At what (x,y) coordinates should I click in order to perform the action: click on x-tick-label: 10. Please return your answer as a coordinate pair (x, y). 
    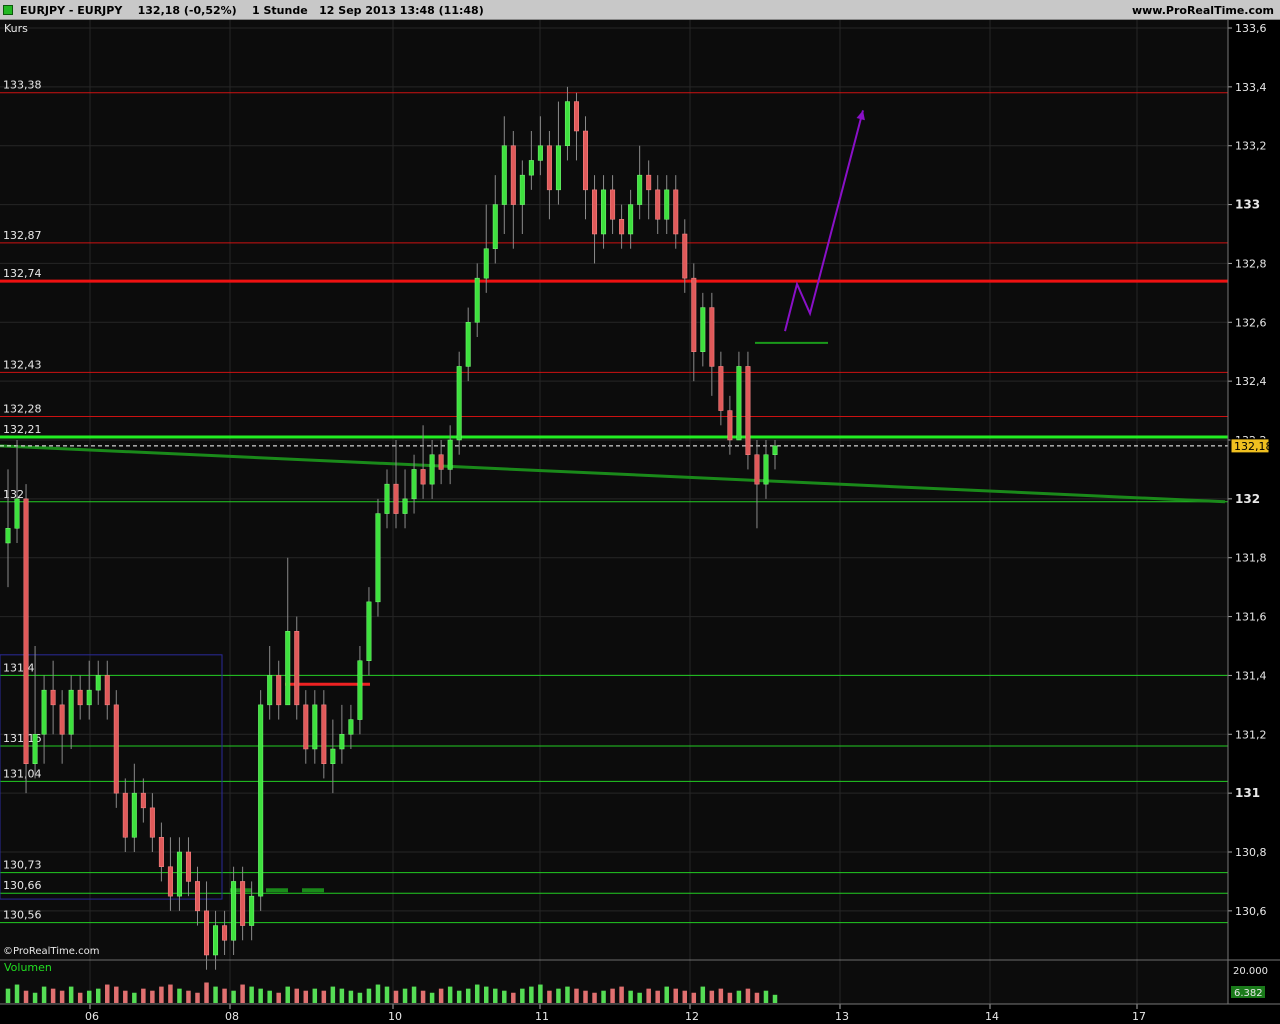
    Looking at the image, I should click on (395, 1016).